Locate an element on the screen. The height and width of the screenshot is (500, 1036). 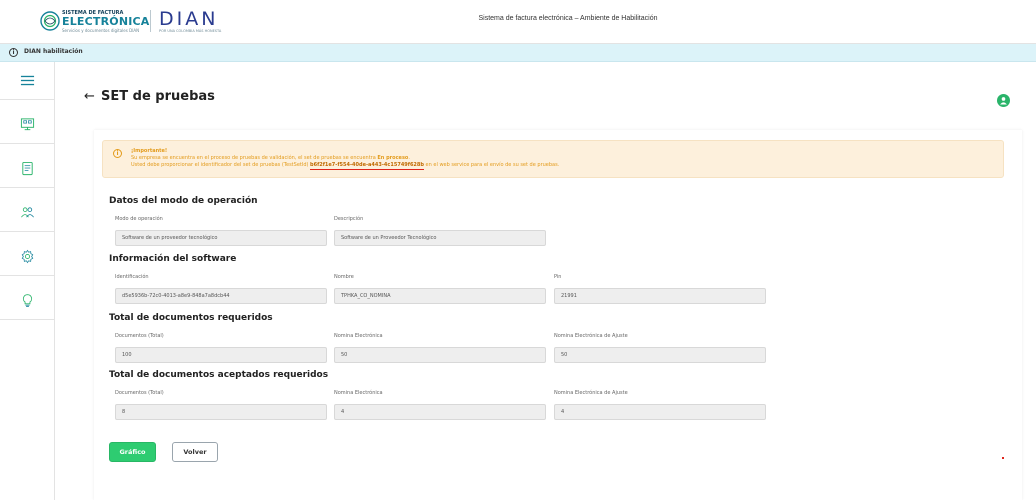
accepted-total-field: 8 is located at coordinates (221, 412).